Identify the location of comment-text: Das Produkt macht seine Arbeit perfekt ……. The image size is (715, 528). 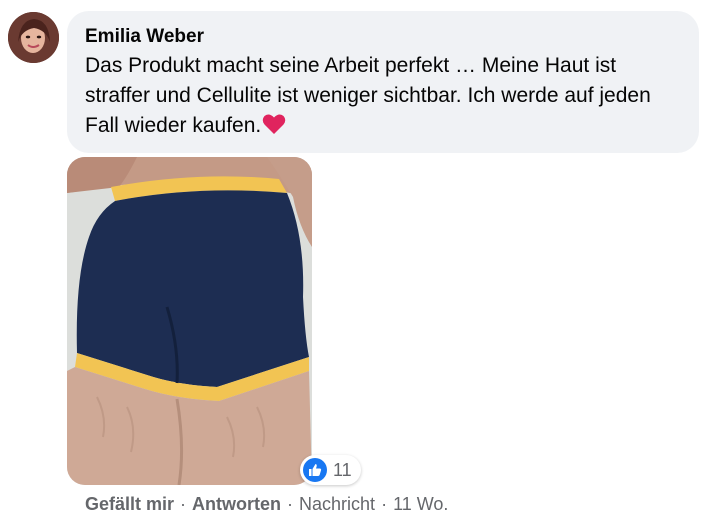
(368, 95).